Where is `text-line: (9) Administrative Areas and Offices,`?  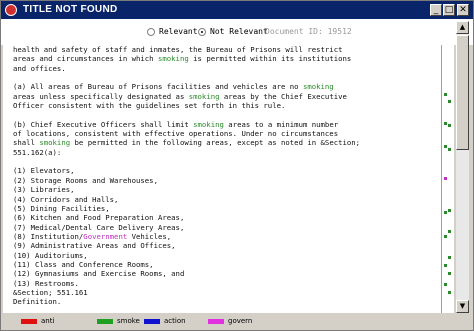 text-line: (9) Administrative Areas and Offices, is located at coordinates (226, 245).